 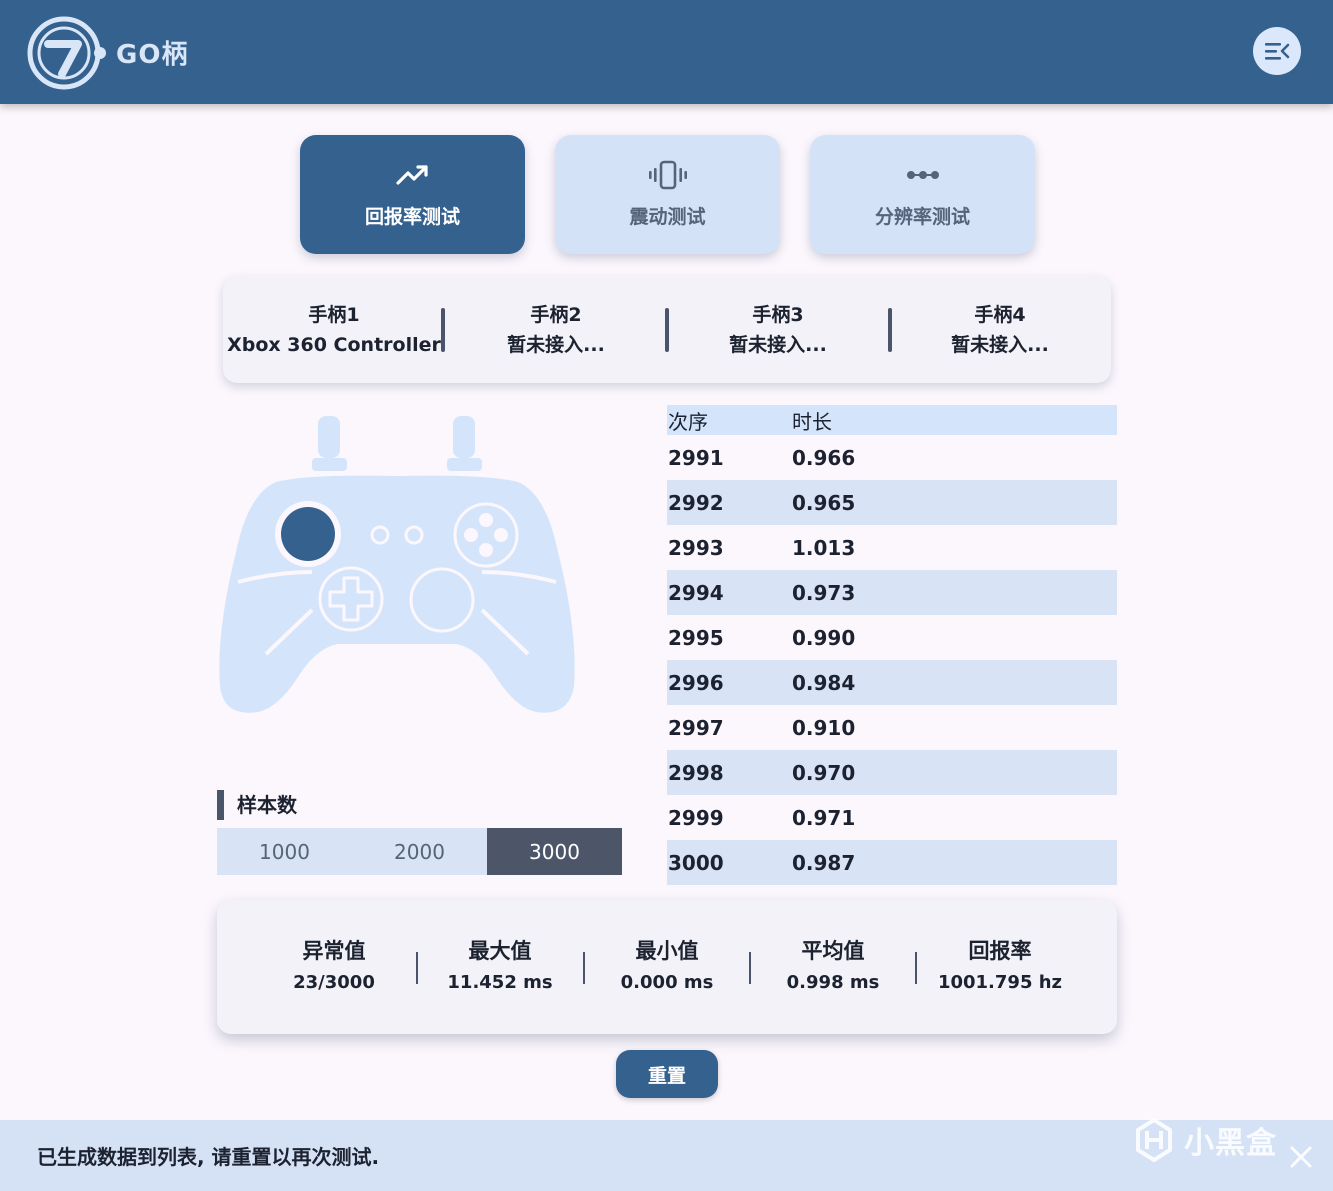 I want to click on table-row: 3000 0.987, so click(x=892, y=862).